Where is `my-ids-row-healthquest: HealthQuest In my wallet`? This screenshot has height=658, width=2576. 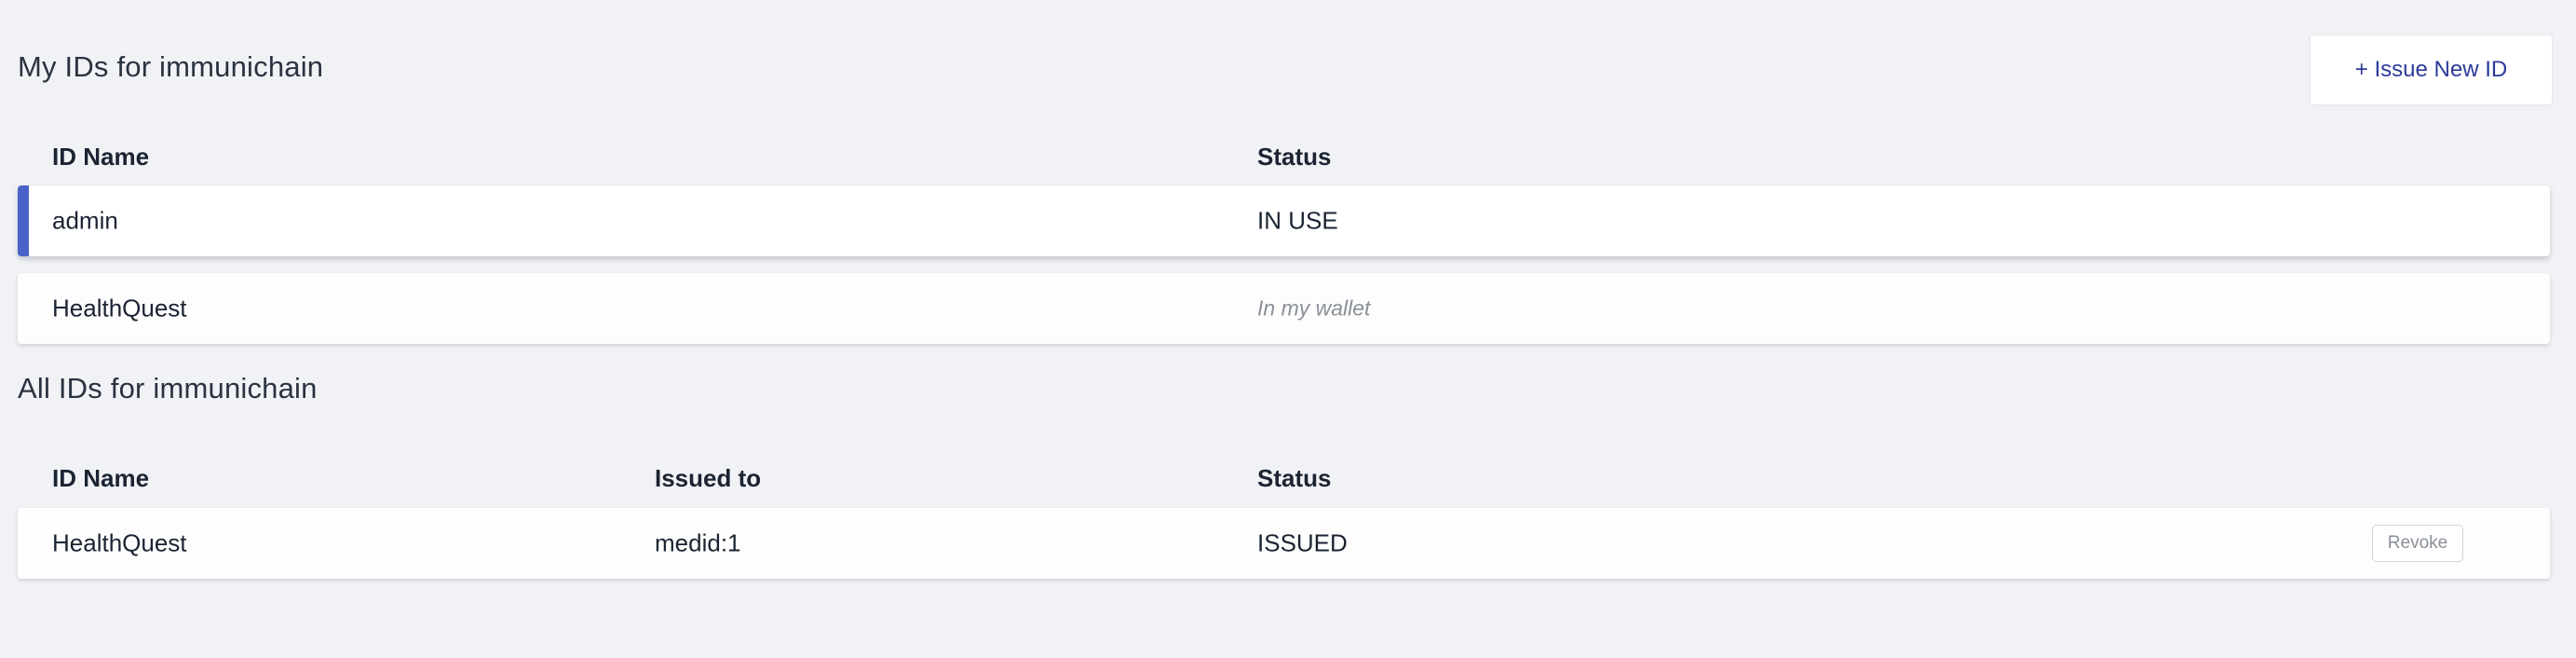
my-ids-row-healthquest: HealthQuest In my wallet is located at coordinates (1284, 308).